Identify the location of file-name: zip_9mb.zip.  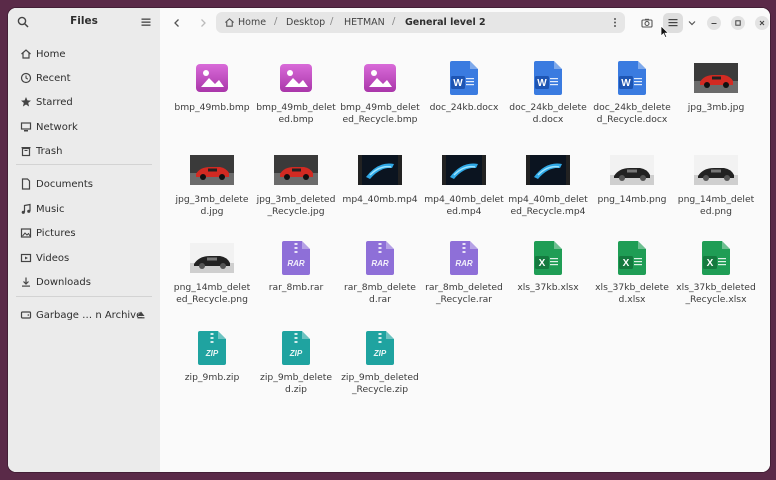
(212, 377).